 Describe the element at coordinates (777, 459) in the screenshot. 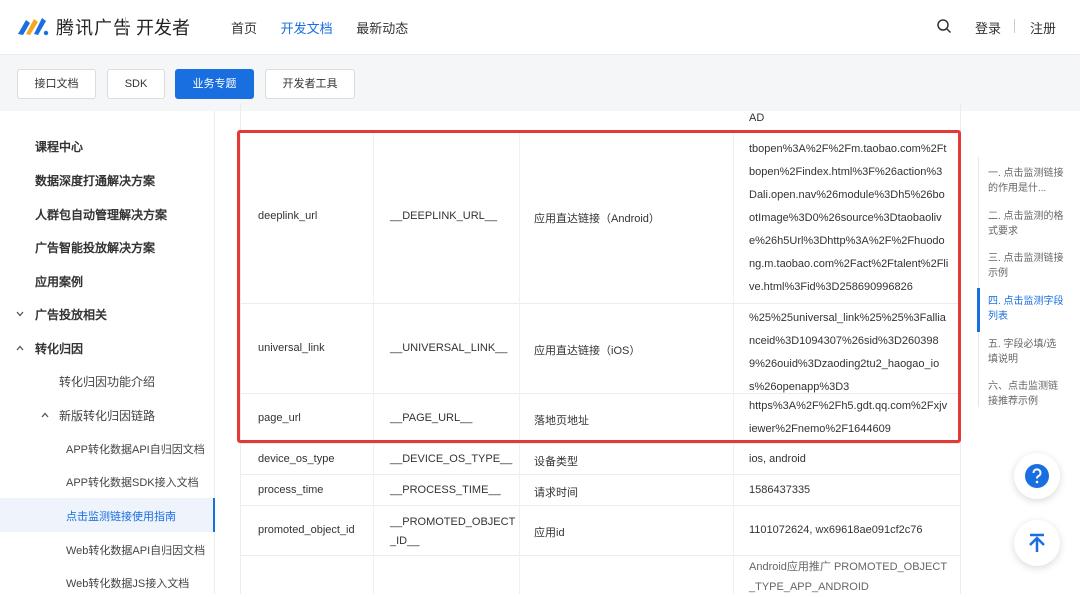

I see `table-cell-example: ios, android` at that location.